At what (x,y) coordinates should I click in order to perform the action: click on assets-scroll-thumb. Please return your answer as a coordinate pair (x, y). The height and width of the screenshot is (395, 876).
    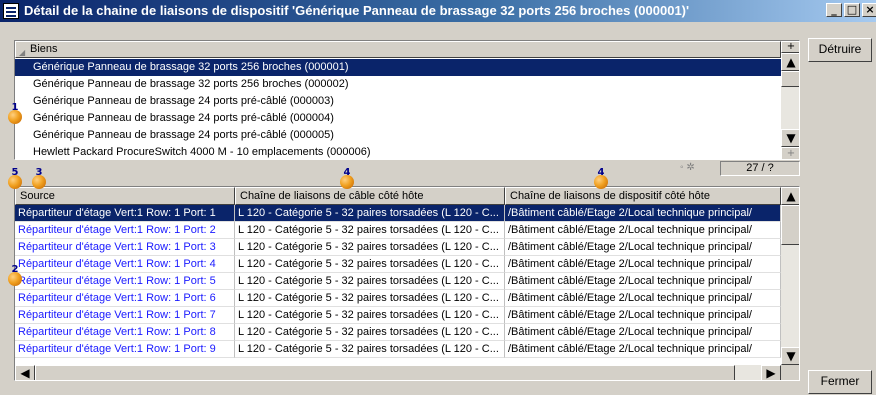
    Looking at the image, I should click on (790, 79).